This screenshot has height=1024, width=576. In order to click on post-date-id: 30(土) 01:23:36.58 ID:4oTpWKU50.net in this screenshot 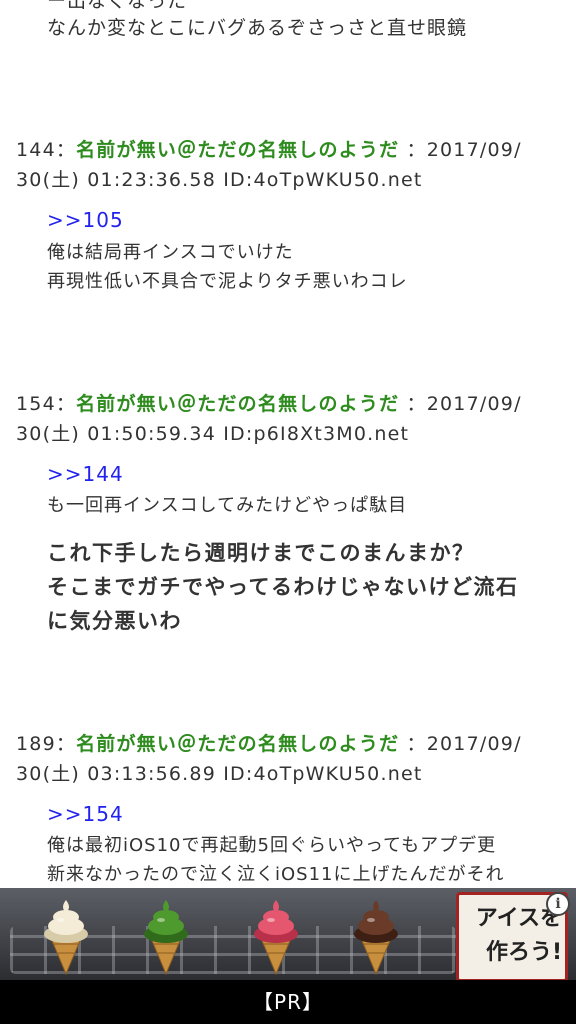, I will do `click(219, 180)`.